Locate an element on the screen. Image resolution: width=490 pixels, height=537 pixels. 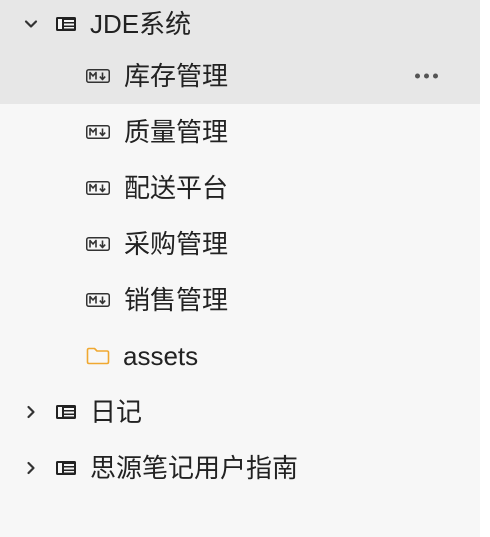
folder-label: assets is located at coordinates (161, 356).